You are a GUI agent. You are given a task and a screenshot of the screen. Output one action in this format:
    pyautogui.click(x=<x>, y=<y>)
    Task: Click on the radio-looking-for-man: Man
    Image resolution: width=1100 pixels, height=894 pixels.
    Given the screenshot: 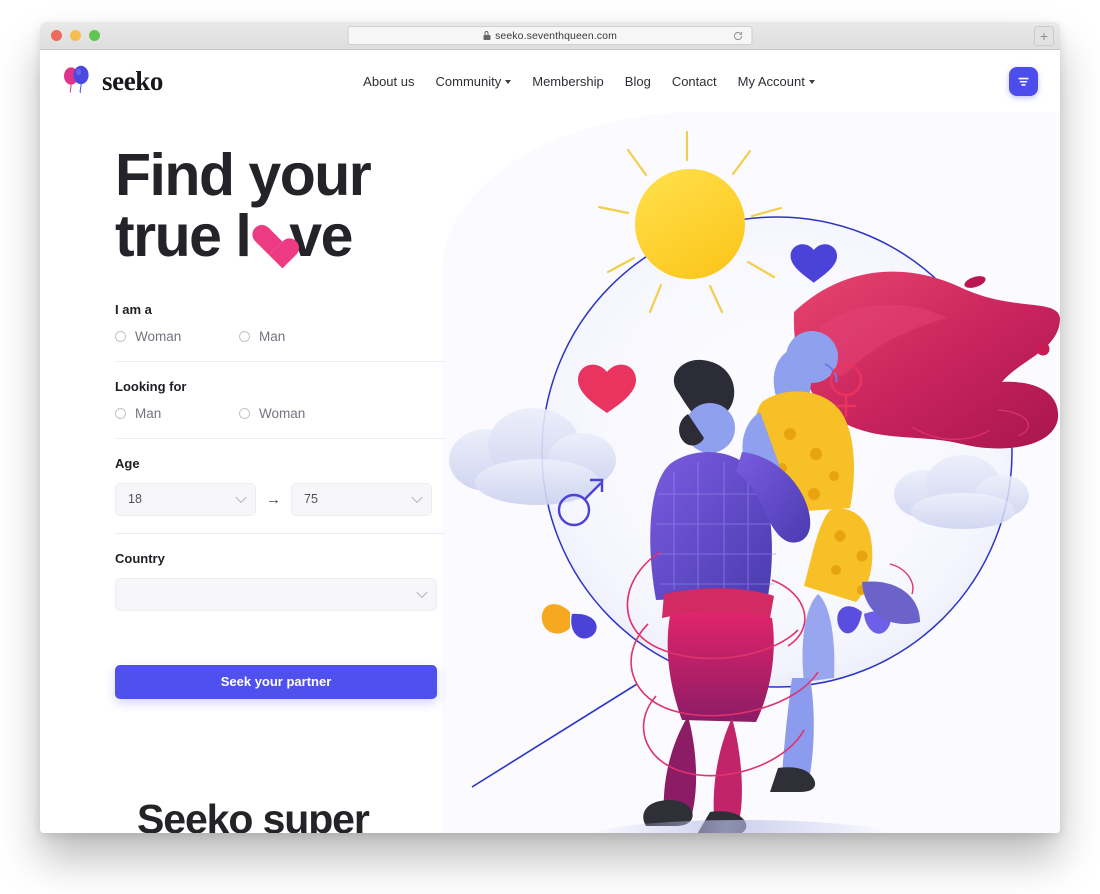 What is the action you would take?
    pyautogui.click(x=177, y=413)
    